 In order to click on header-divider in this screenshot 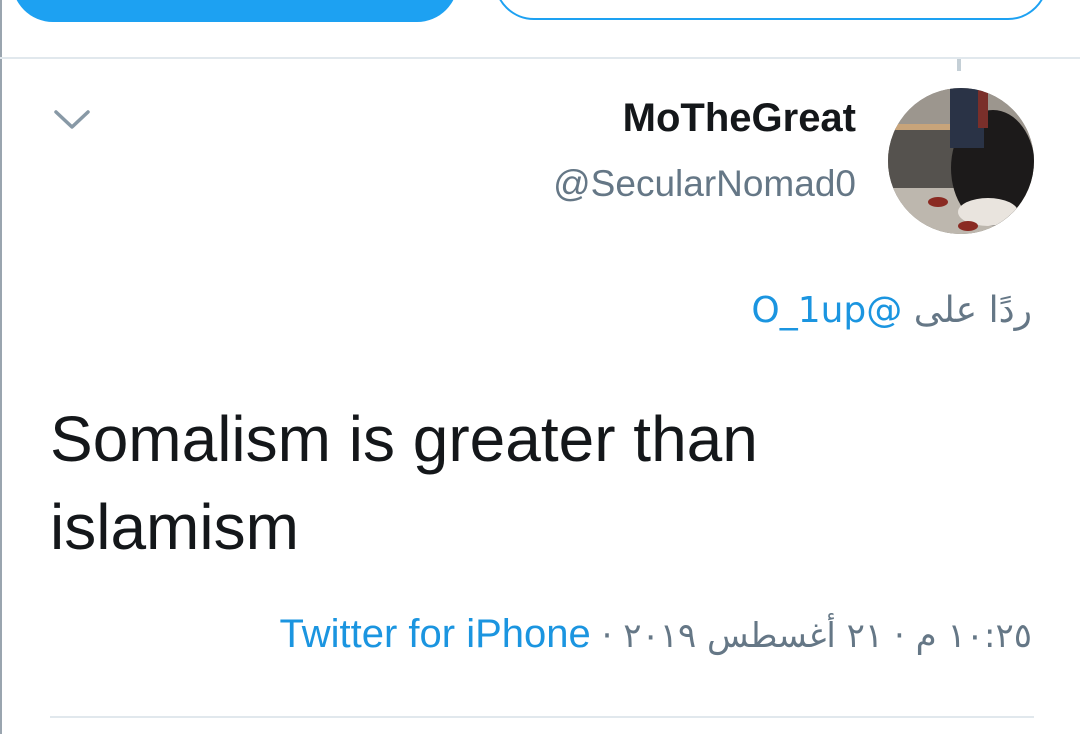, I will do `click(540, 58)`.